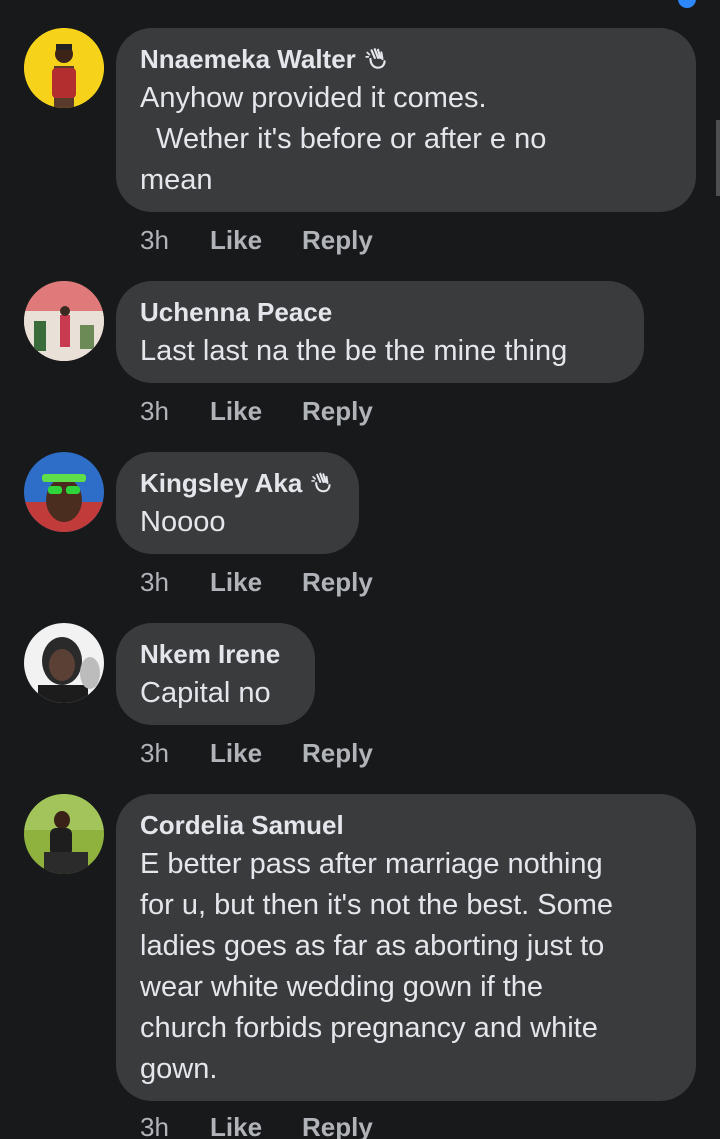  What do you see at coordinates (687, 4) in the screenshot?
I see `notification-dot` at bounding box center [687, 4].